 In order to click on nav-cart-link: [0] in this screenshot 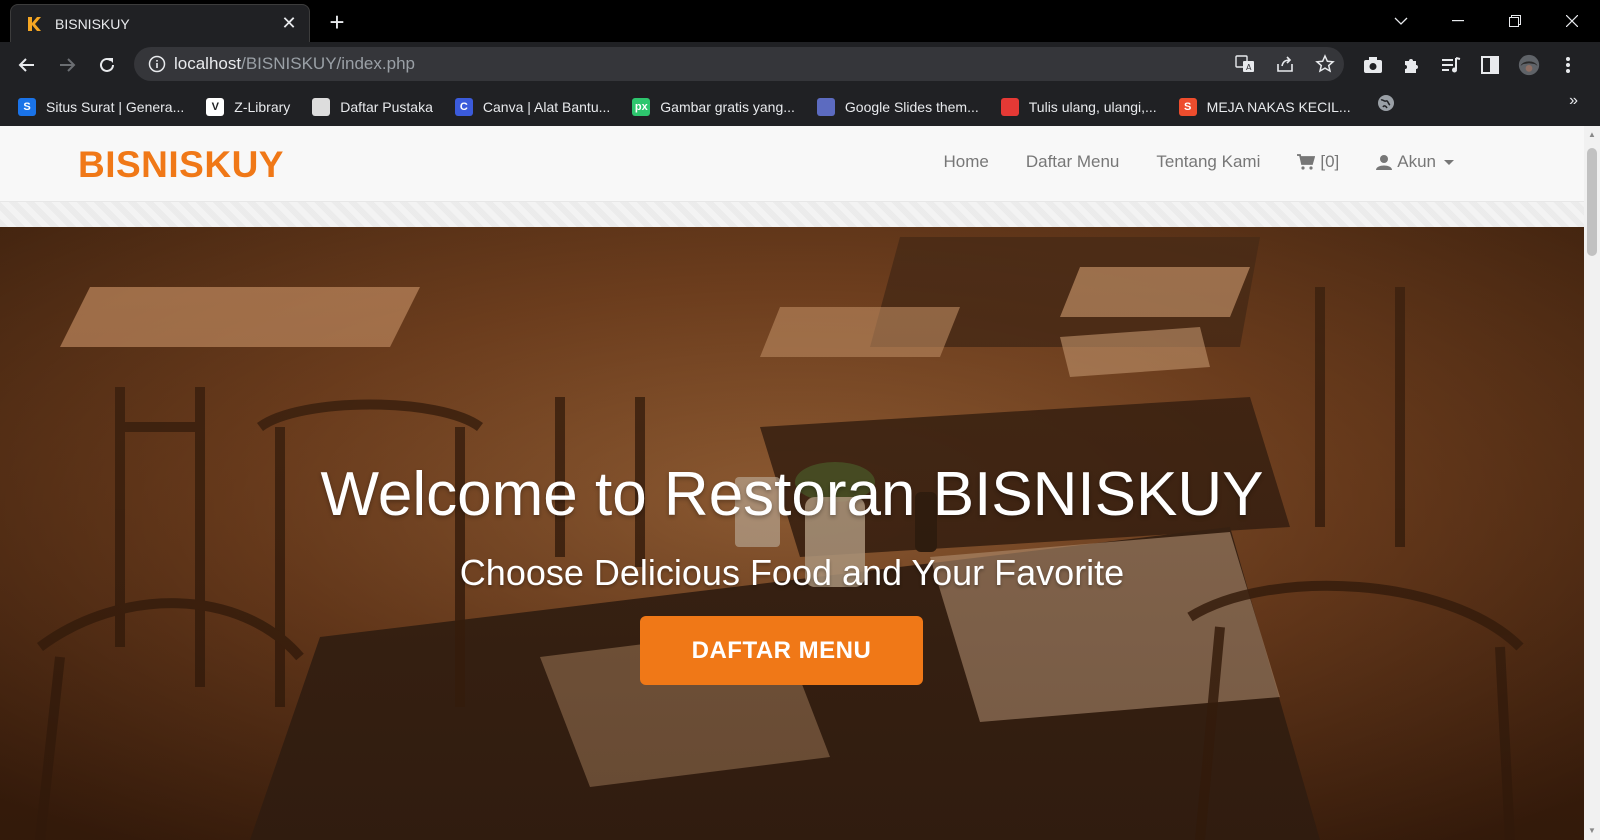, I will do `click(1318, 162)`.